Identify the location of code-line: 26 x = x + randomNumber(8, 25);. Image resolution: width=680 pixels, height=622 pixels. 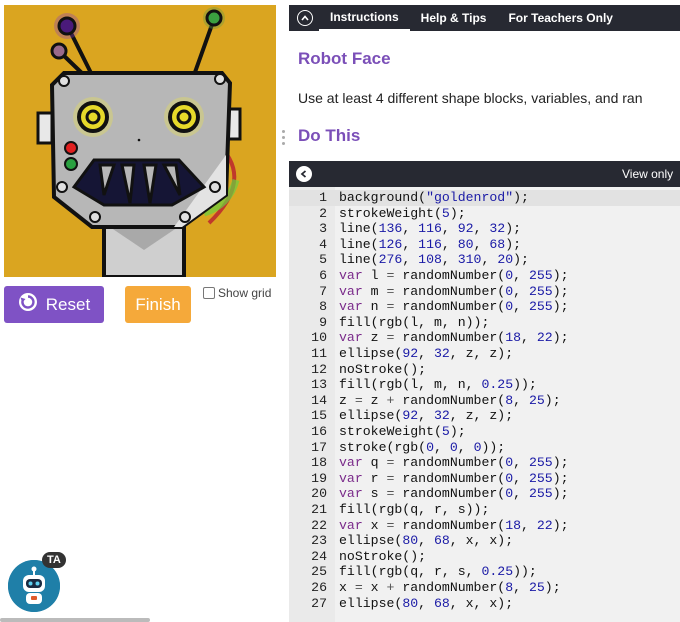
(484, 588).